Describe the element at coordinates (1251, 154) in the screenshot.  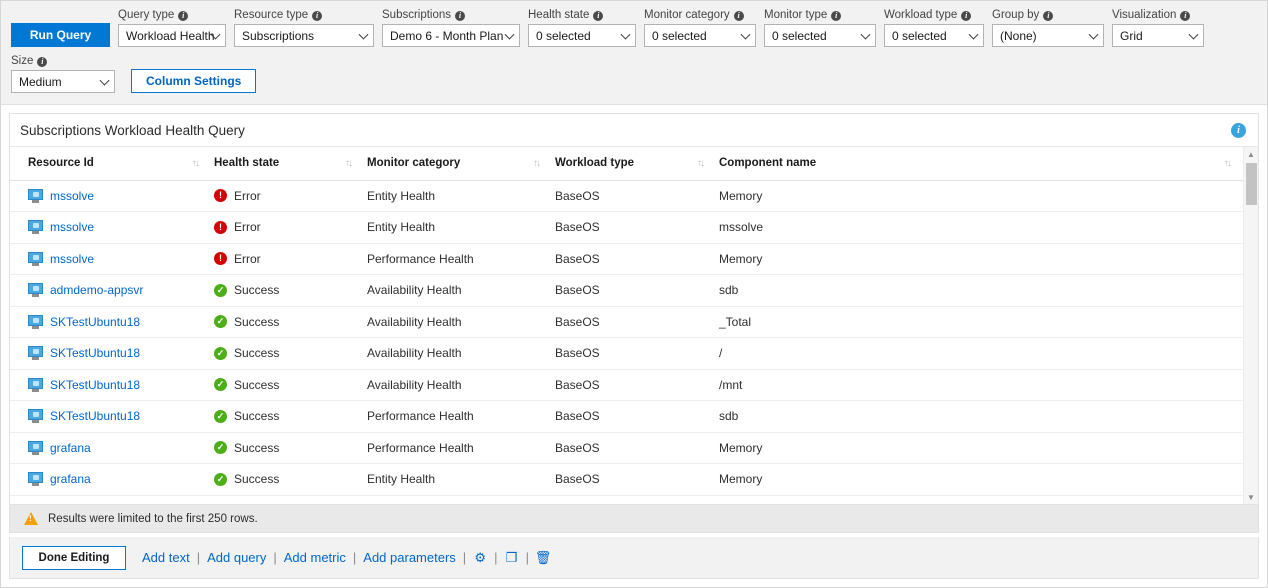
I see `scroll-up-arrow-icon: ▲` at that location.